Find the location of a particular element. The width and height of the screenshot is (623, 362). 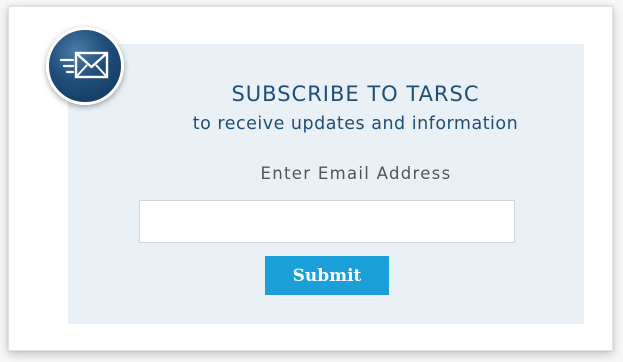

submit-button: Submit is located at coordinates (327, 275).